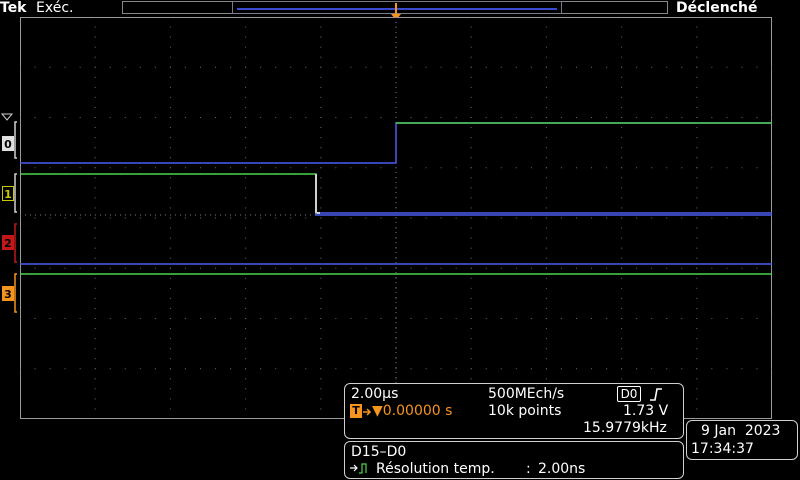  What do you see at coordinates (625, 428) in the screenshot?
I see `frequency-readout: 15.9779kHz` at bounding box center [625, 428].